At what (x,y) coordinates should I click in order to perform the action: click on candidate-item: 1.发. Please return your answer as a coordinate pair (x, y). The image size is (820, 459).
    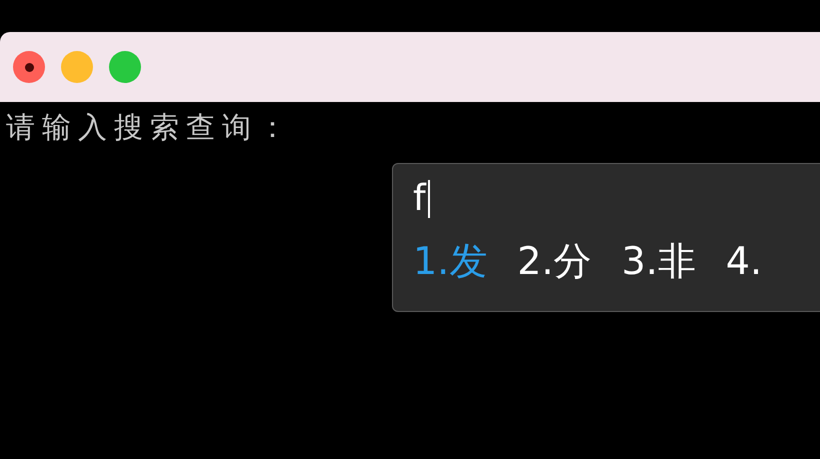
    Looking at the image, I should click on (450, 261).